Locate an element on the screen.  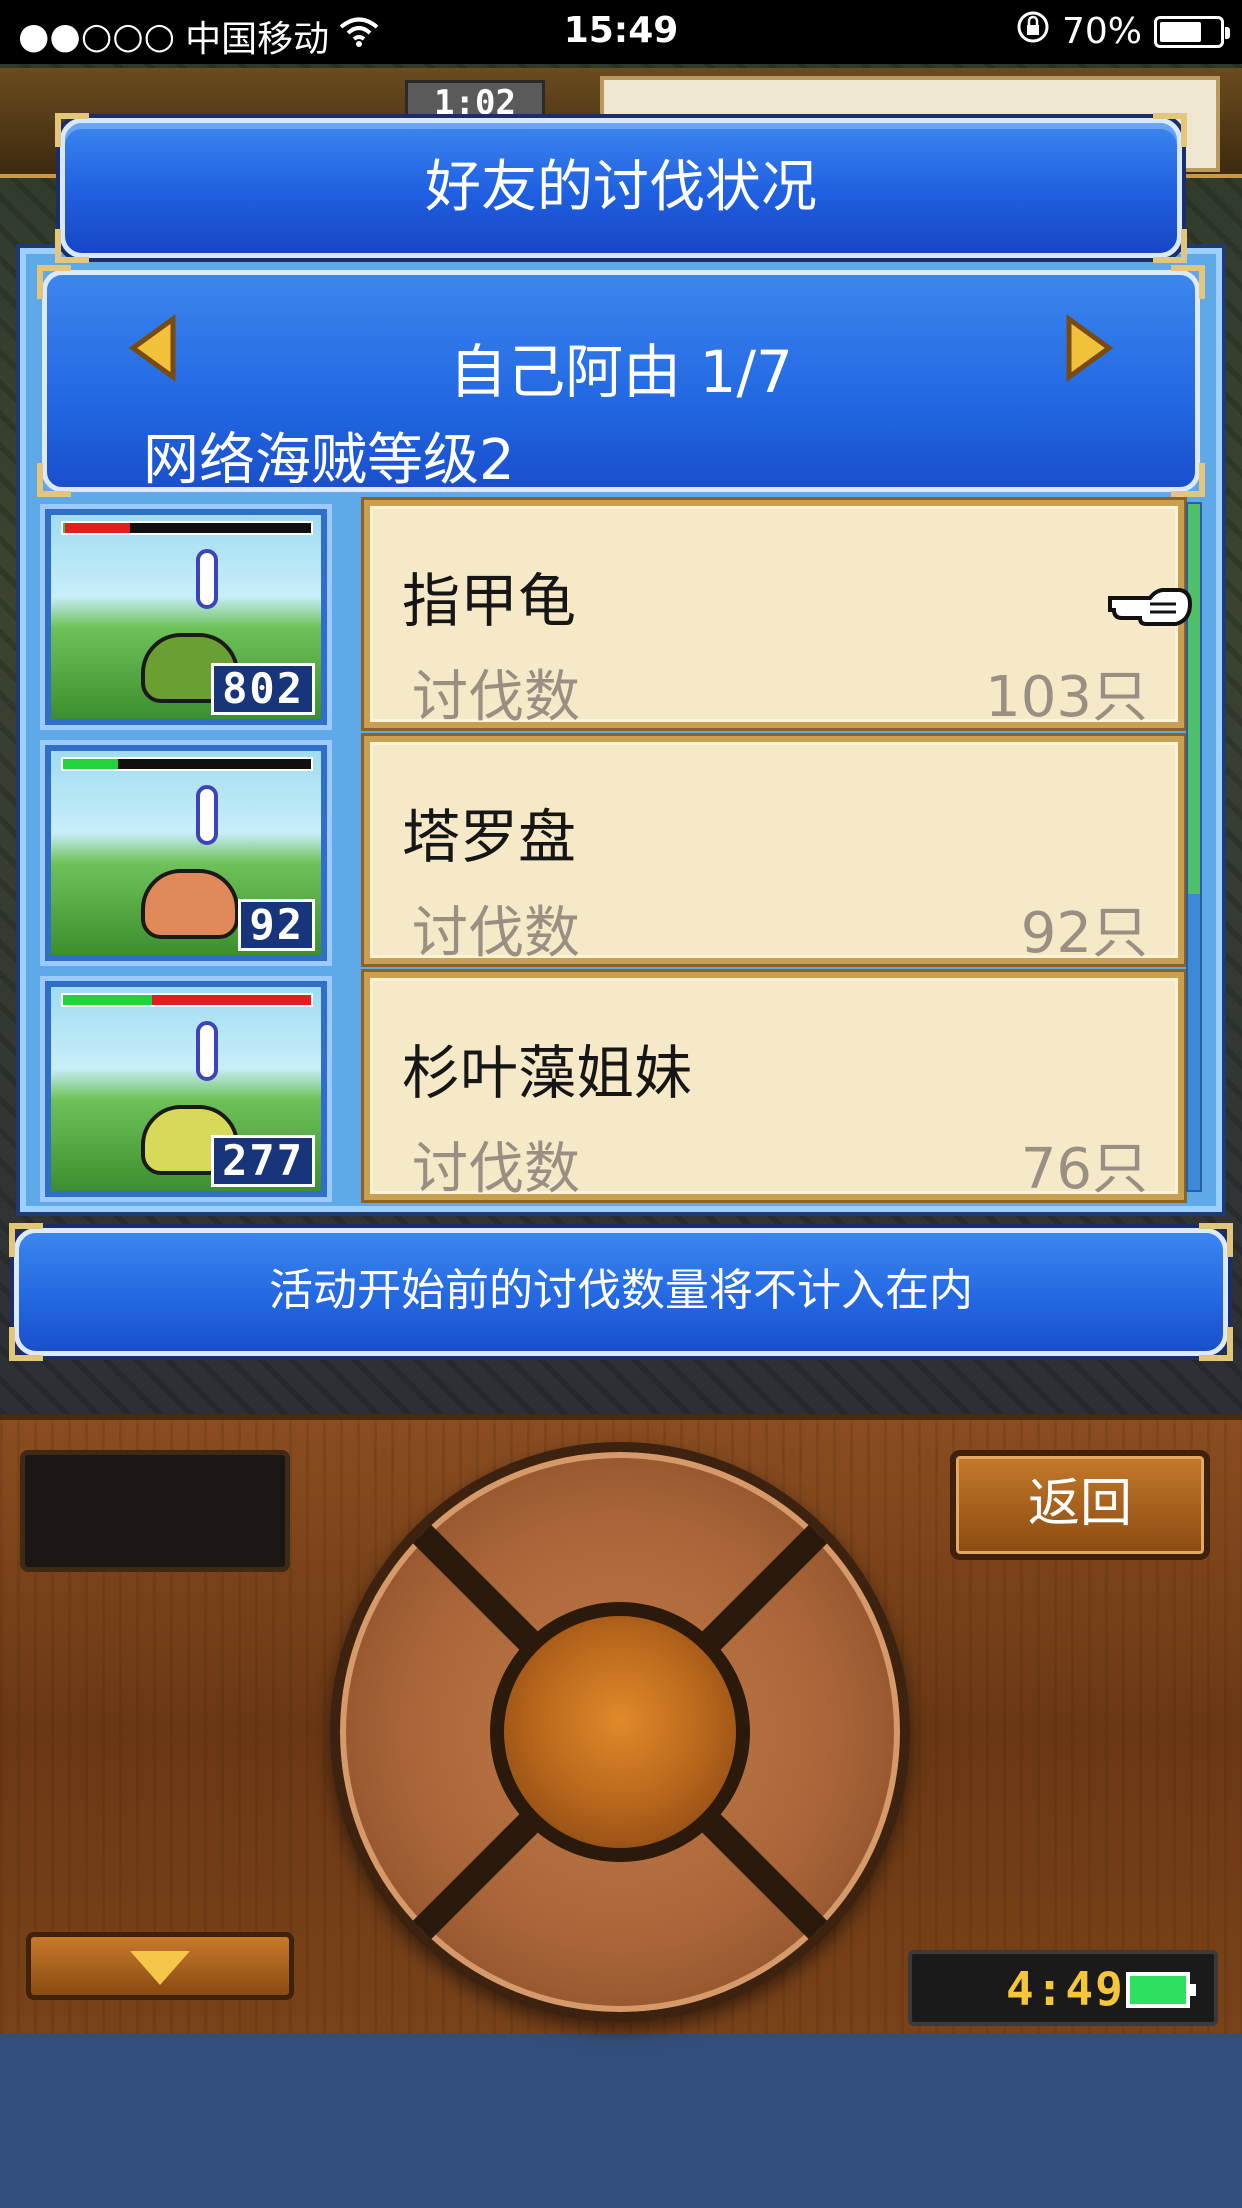
monster-scene: 802 is located at coordinates (186, 617).